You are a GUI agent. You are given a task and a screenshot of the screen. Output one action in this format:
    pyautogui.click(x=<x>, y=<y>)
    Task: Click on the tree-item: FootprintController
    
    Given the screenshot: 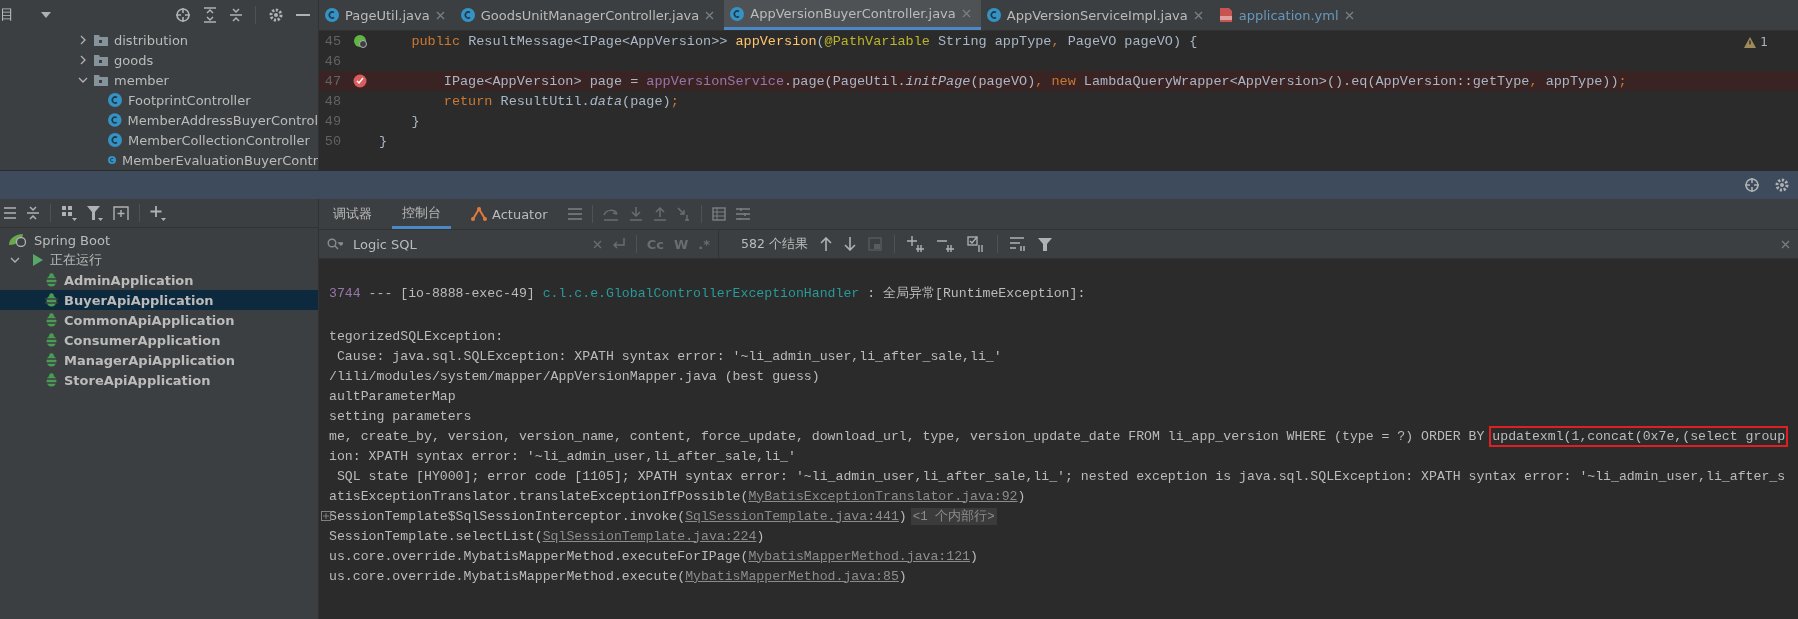 What is the action you would take?
    pyautogui.click(x=189, y=100)
    